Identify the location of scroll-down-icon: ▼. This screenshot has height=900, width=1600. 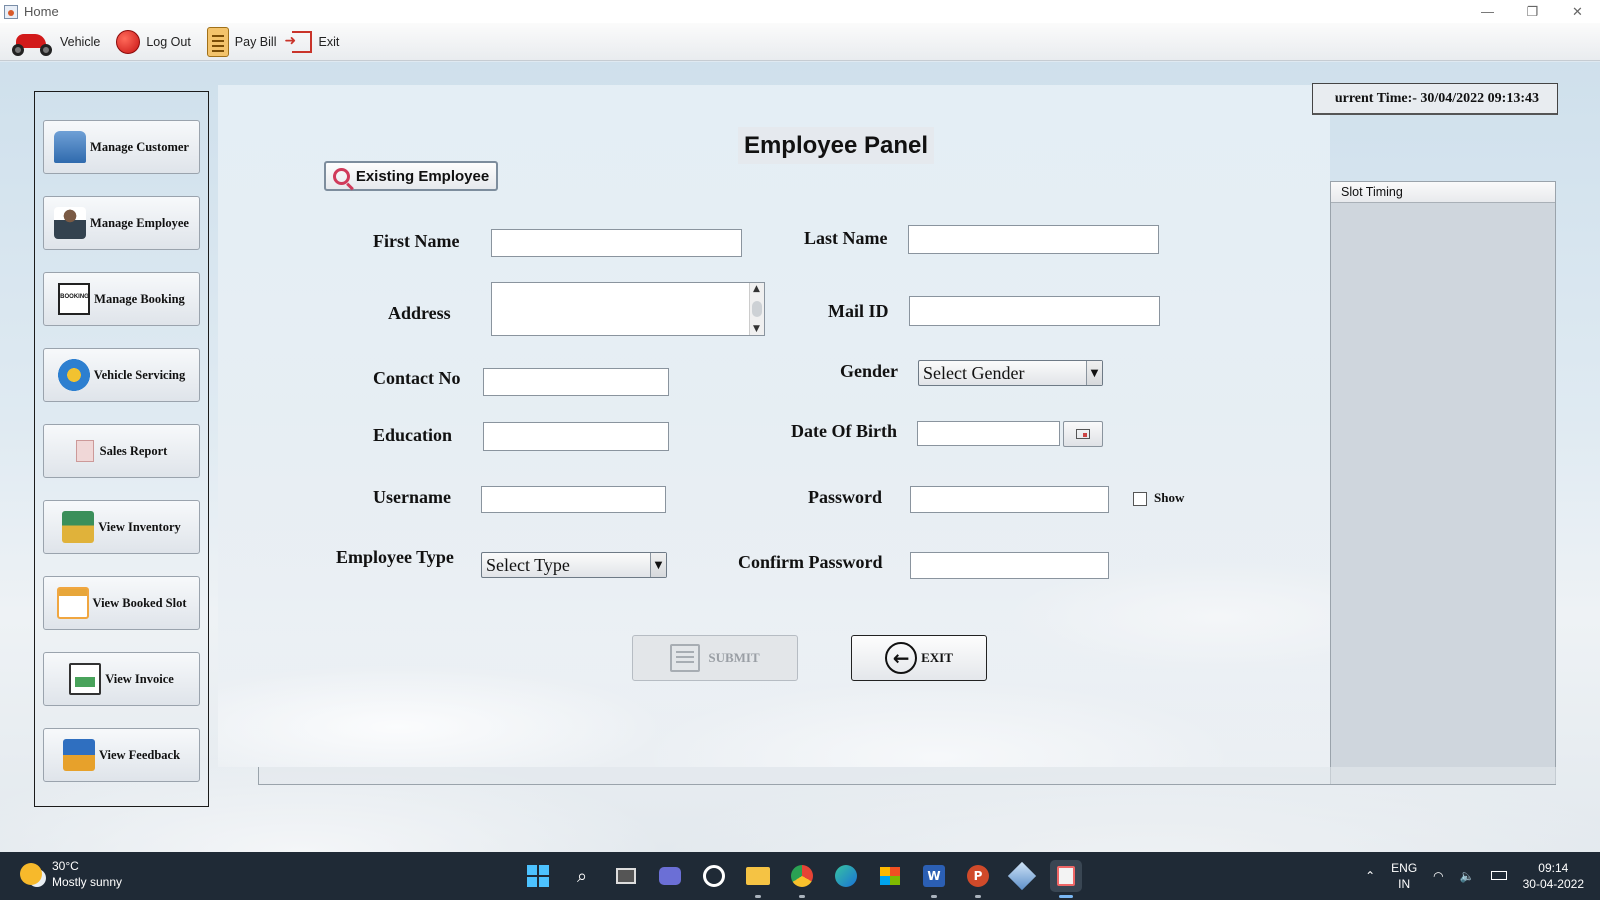
(756, 329).